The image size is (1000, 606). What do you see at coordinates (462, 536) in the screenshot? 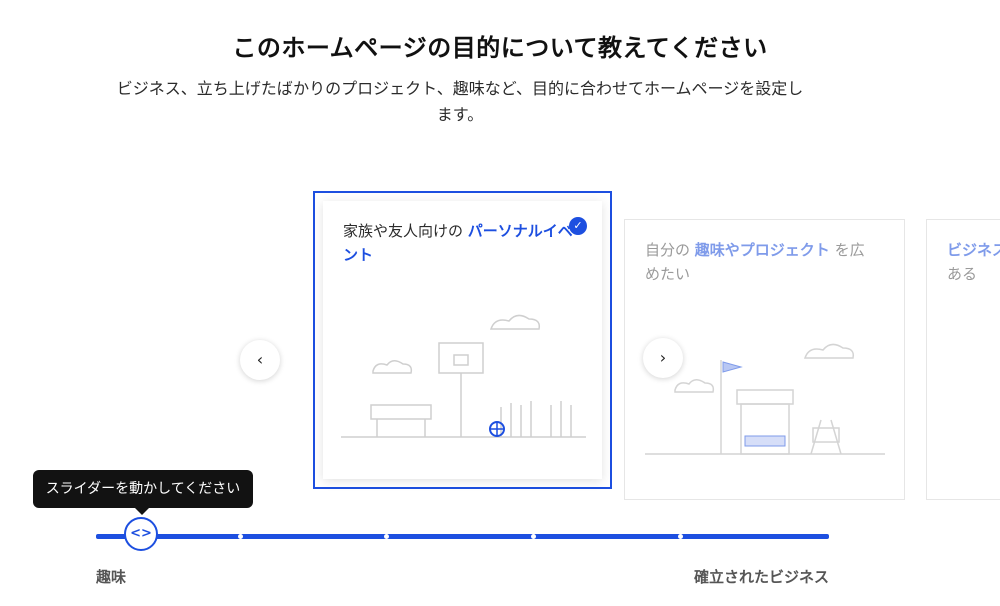
I see `slider-track` at bounding box center [462, 536].